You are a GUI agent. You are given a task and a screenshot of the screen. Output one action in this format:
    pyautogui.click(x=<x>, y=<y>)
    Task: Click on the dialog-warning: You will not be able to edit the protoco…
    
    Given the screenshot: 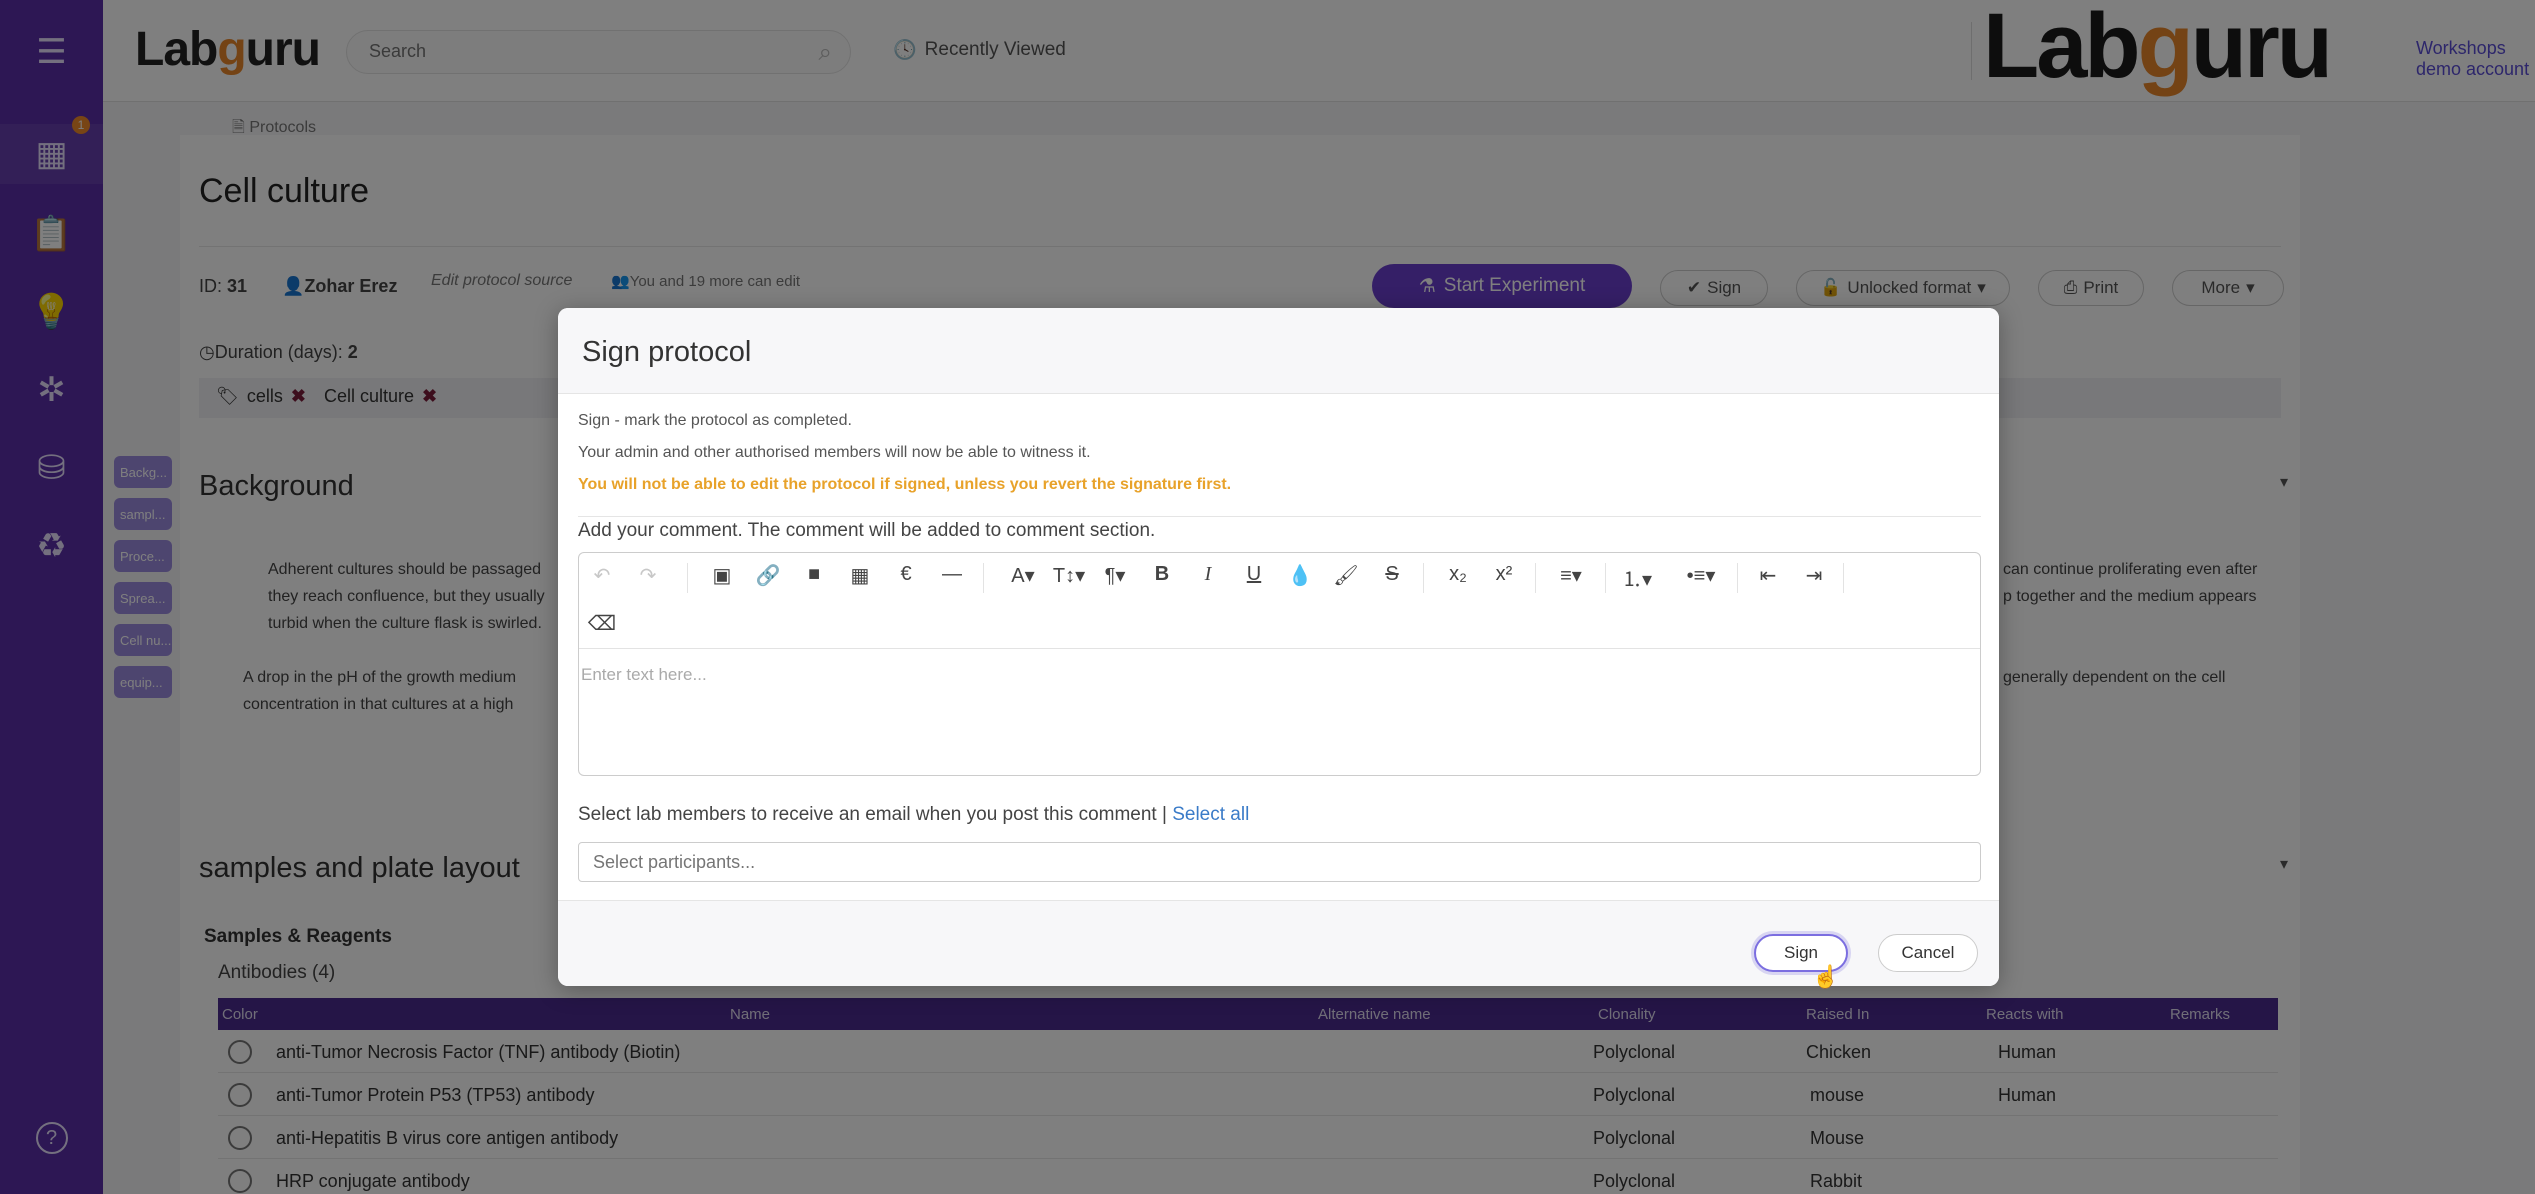 What is the action you would take?
    pyautogui.click(x=905, y=484)
    